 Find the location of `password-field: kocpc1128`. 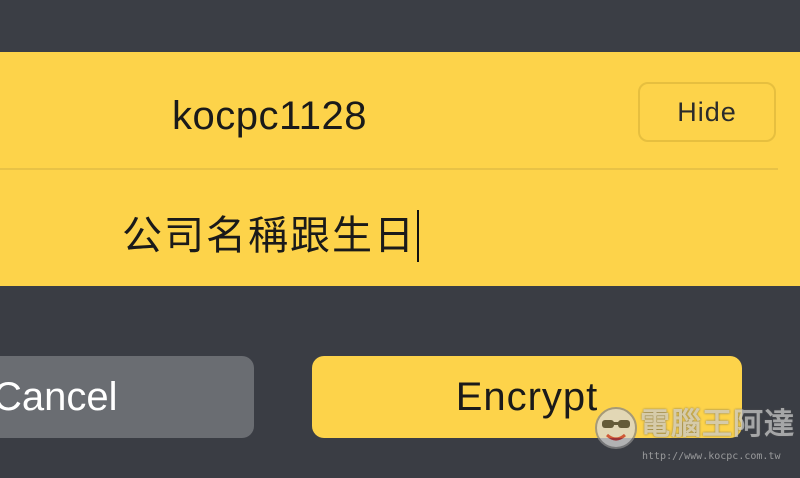

password-field: kocpc1128 is located at coordinates (269, 116).